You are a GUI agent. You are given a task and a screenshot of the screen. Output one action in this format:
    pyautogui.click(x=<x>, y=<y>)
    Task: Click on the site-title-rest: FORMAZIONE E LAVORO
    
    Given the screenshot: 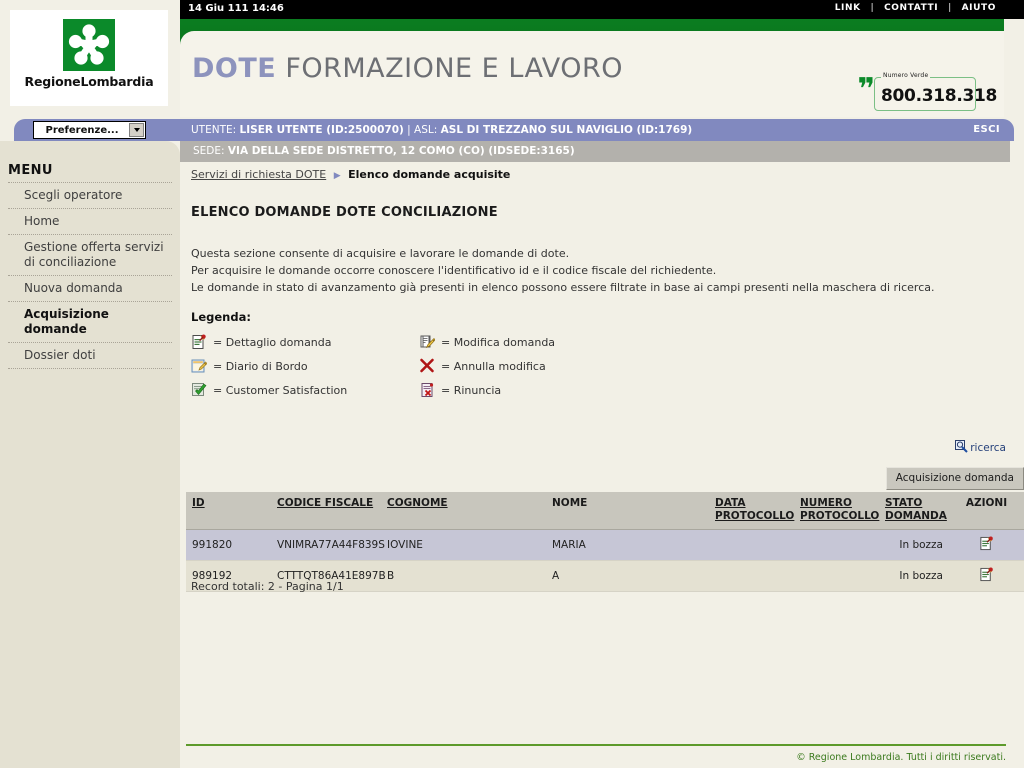 What is the action you would take?
    pyautogui.click(x=449, y=68)
    